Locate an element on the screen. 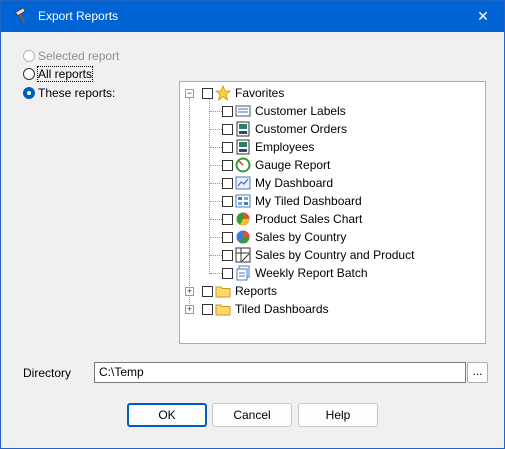 This screenshot has height=449, width=505. radio-all-reports: All reports is located at coordinates (58, 74).